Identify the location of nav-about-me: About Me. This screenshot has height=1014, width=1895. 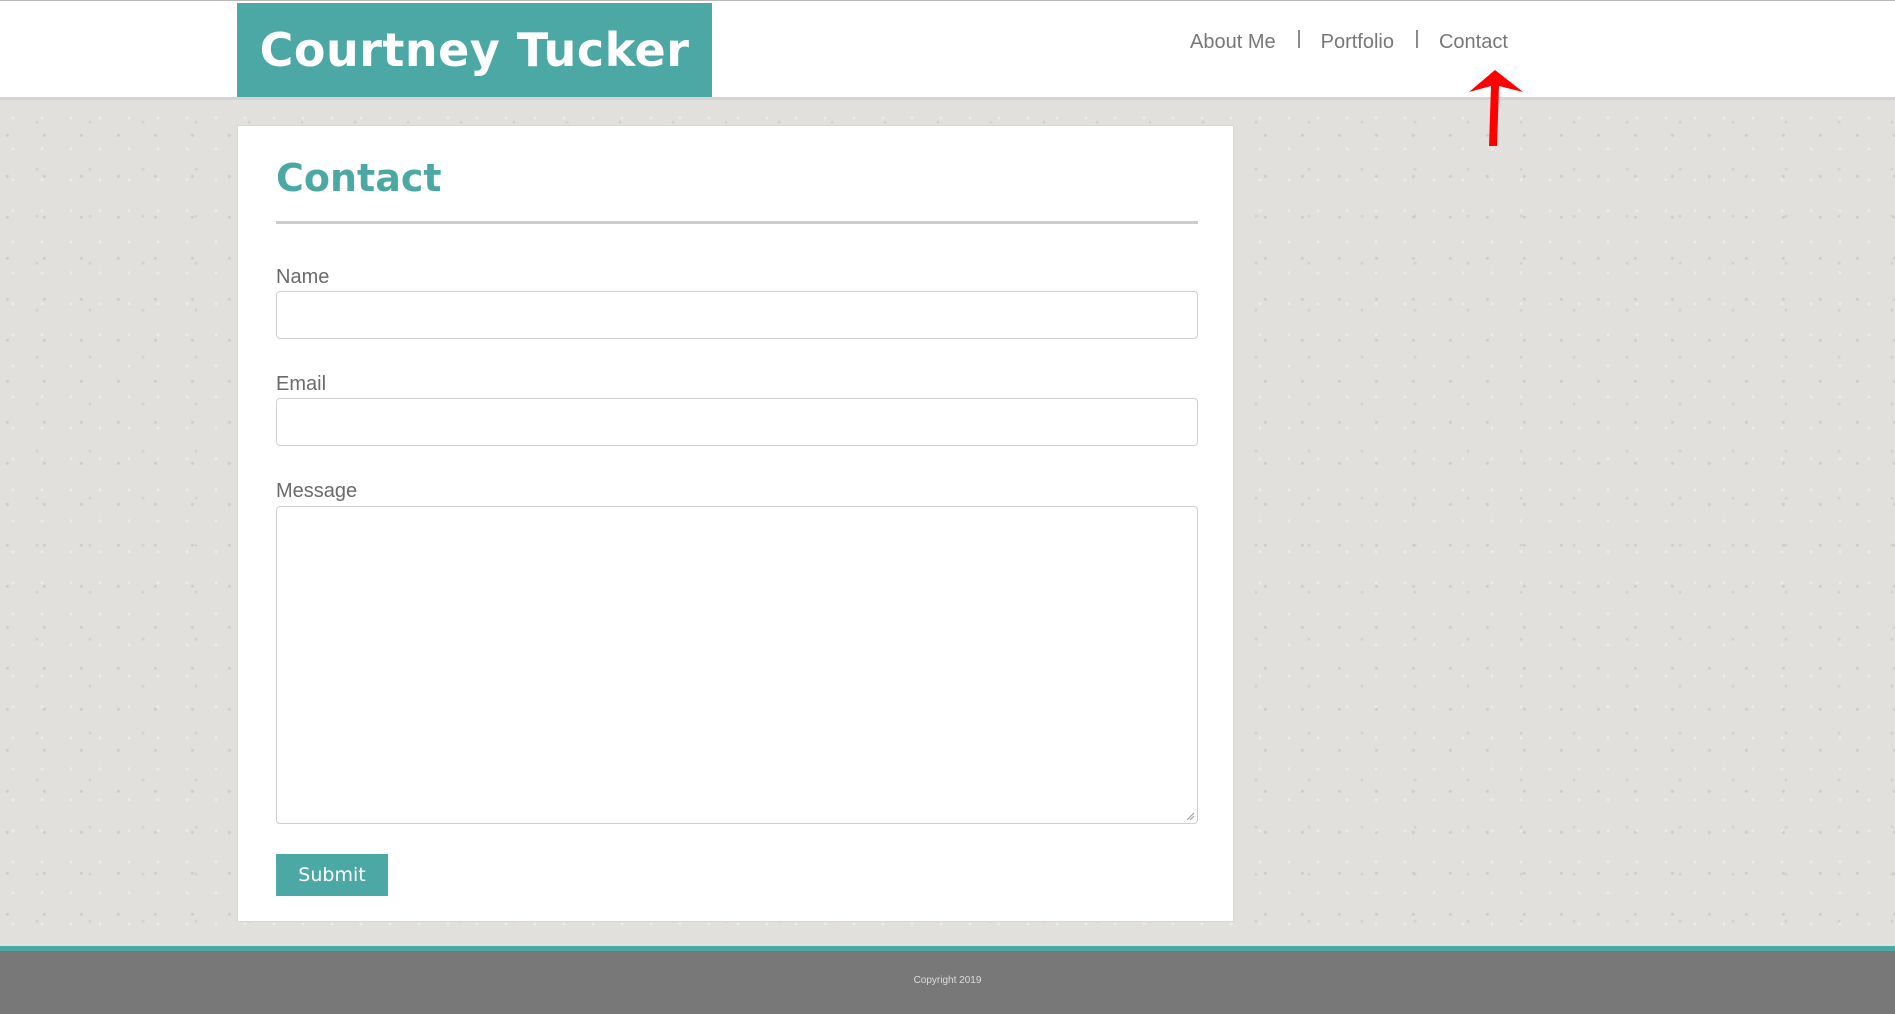
(1233, 42).